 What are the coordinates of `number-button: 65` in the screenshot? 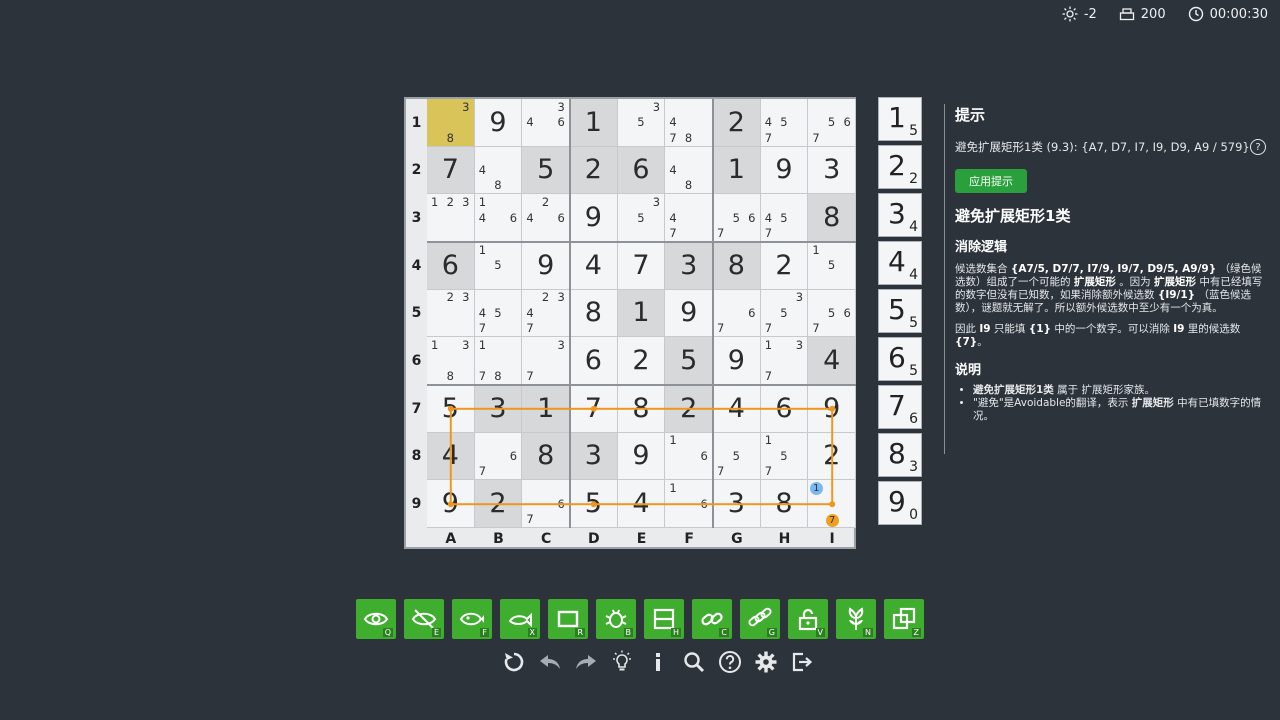 It's located at (900, 359).